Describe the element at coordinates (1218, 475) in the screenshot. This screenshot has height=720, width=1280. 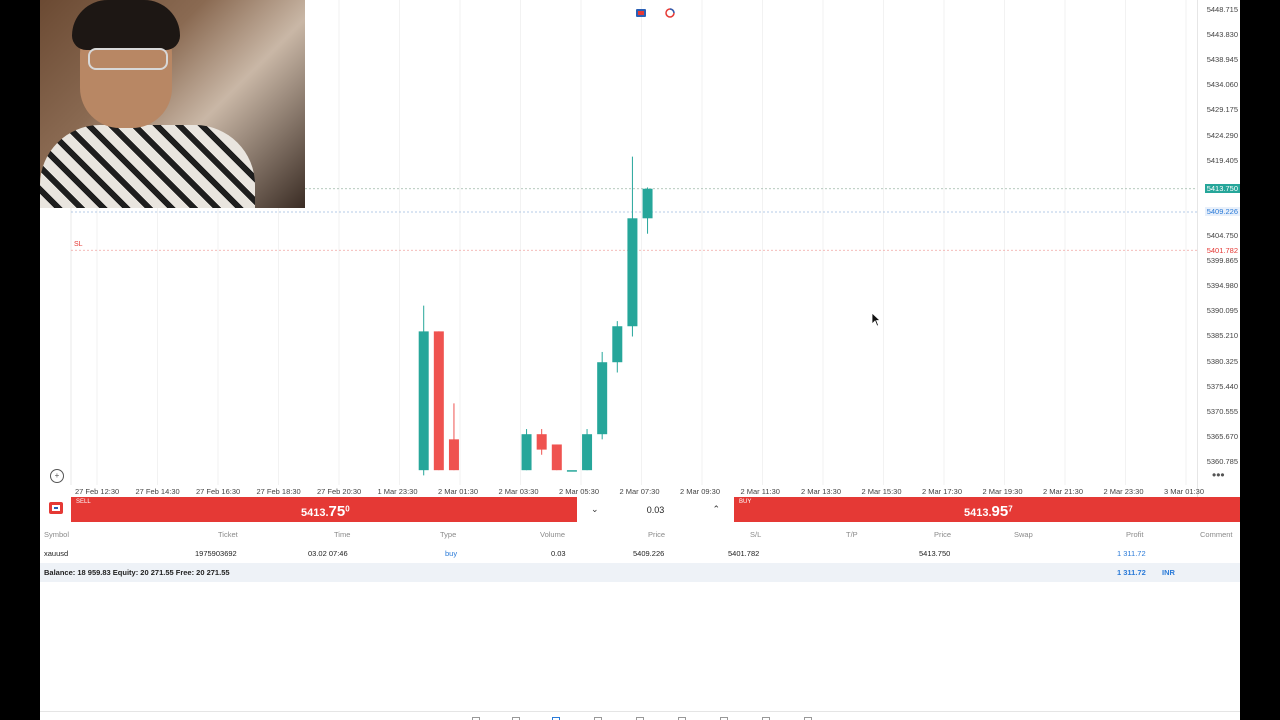
I see `more-options-icon: •••` at that location.